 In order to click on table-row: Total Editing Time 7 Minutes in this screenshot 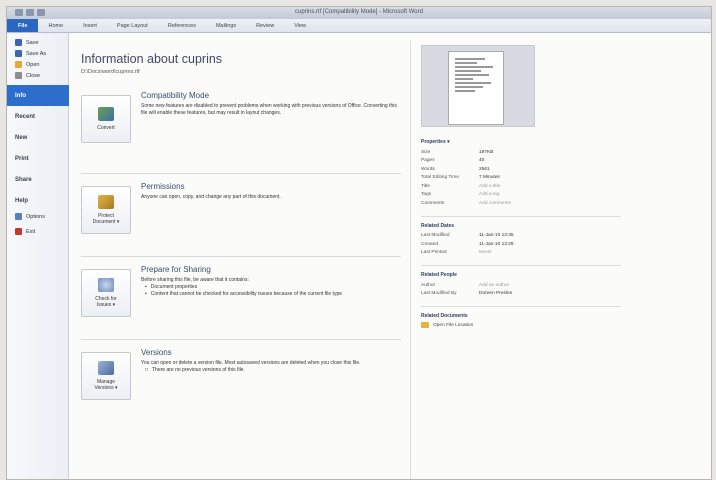, I will do `click(521, 178)`.